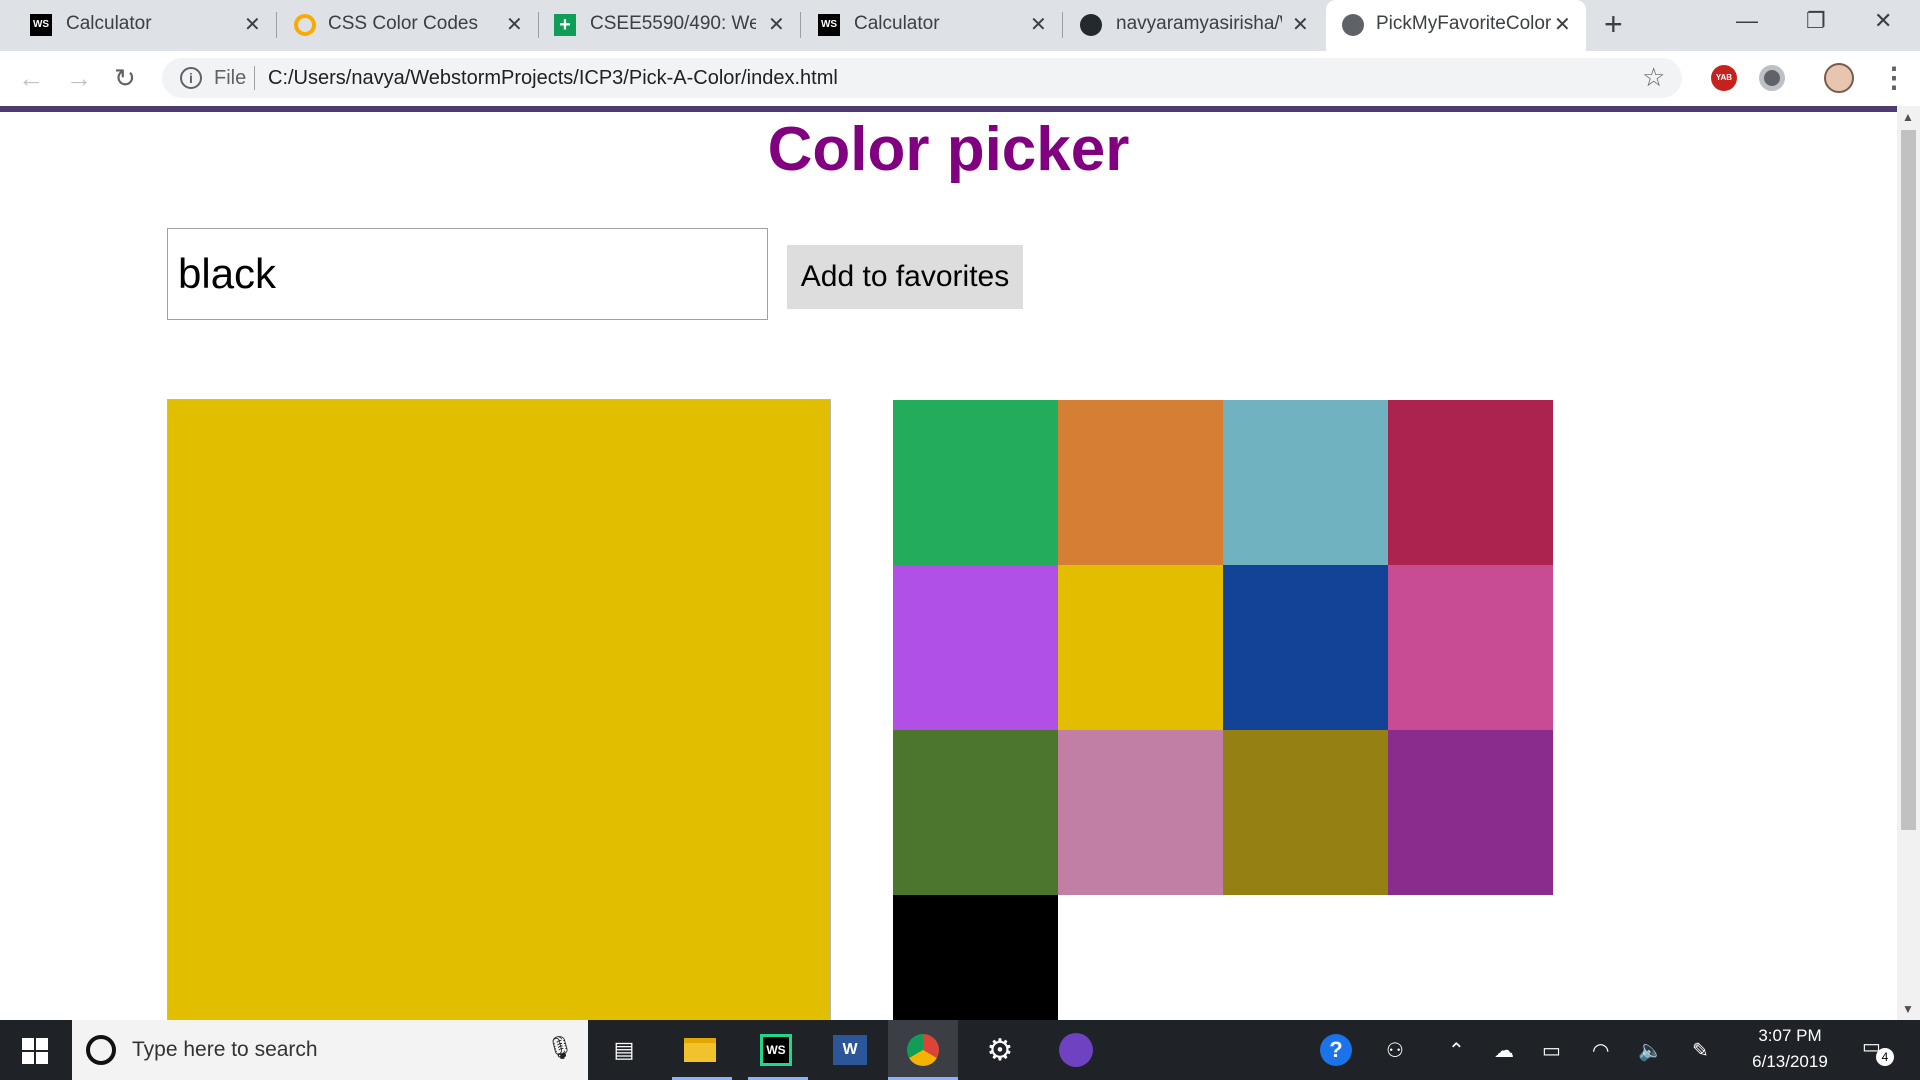 The height and width of the screenshot is (1080, 1920). Describe the element at coordinates (1395, 1050) in the screenshot. I see `people-icon: ⚇` at that location.